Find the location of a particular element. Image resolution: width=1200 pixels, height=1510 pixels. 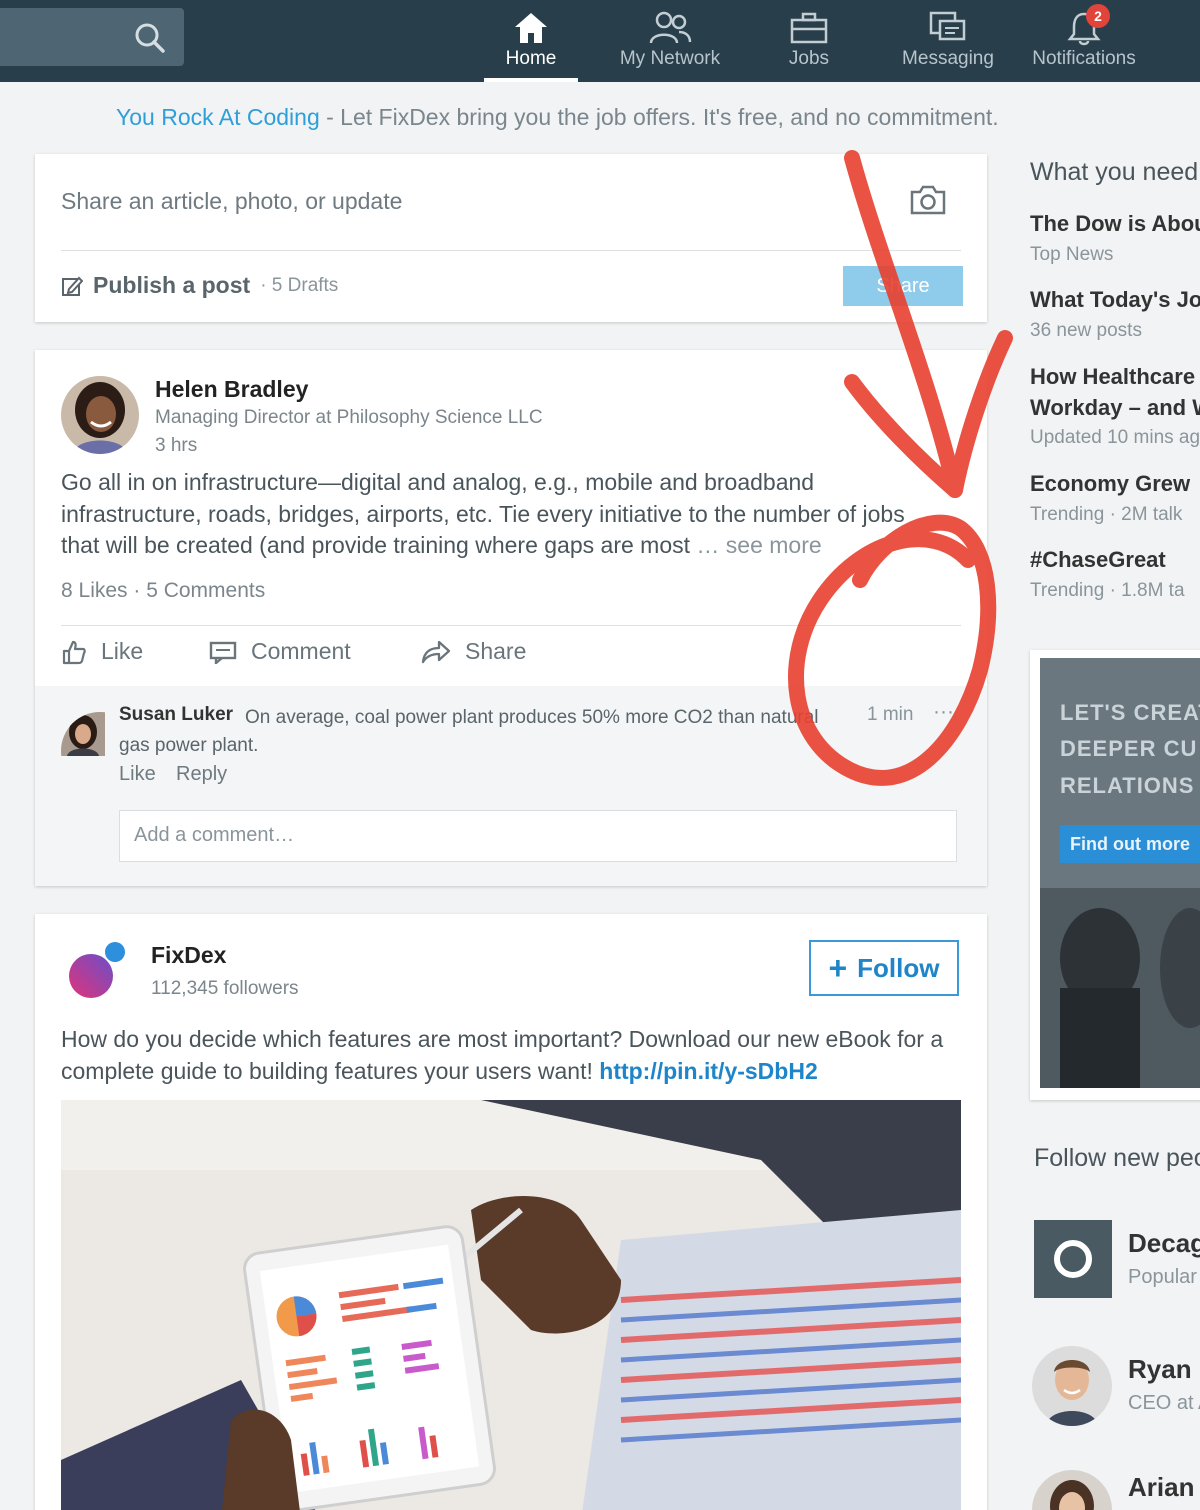

fixdex-logo is located at coordinates (97, 972).